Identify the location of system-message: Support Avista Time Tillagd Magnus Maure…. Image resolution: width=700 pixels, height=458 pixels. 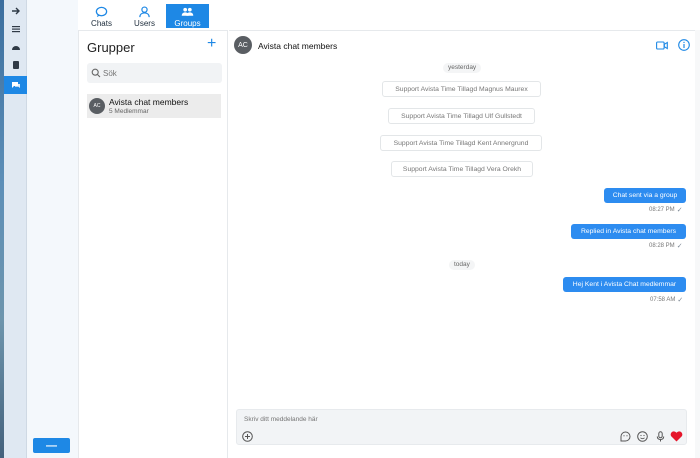
(461, 89).